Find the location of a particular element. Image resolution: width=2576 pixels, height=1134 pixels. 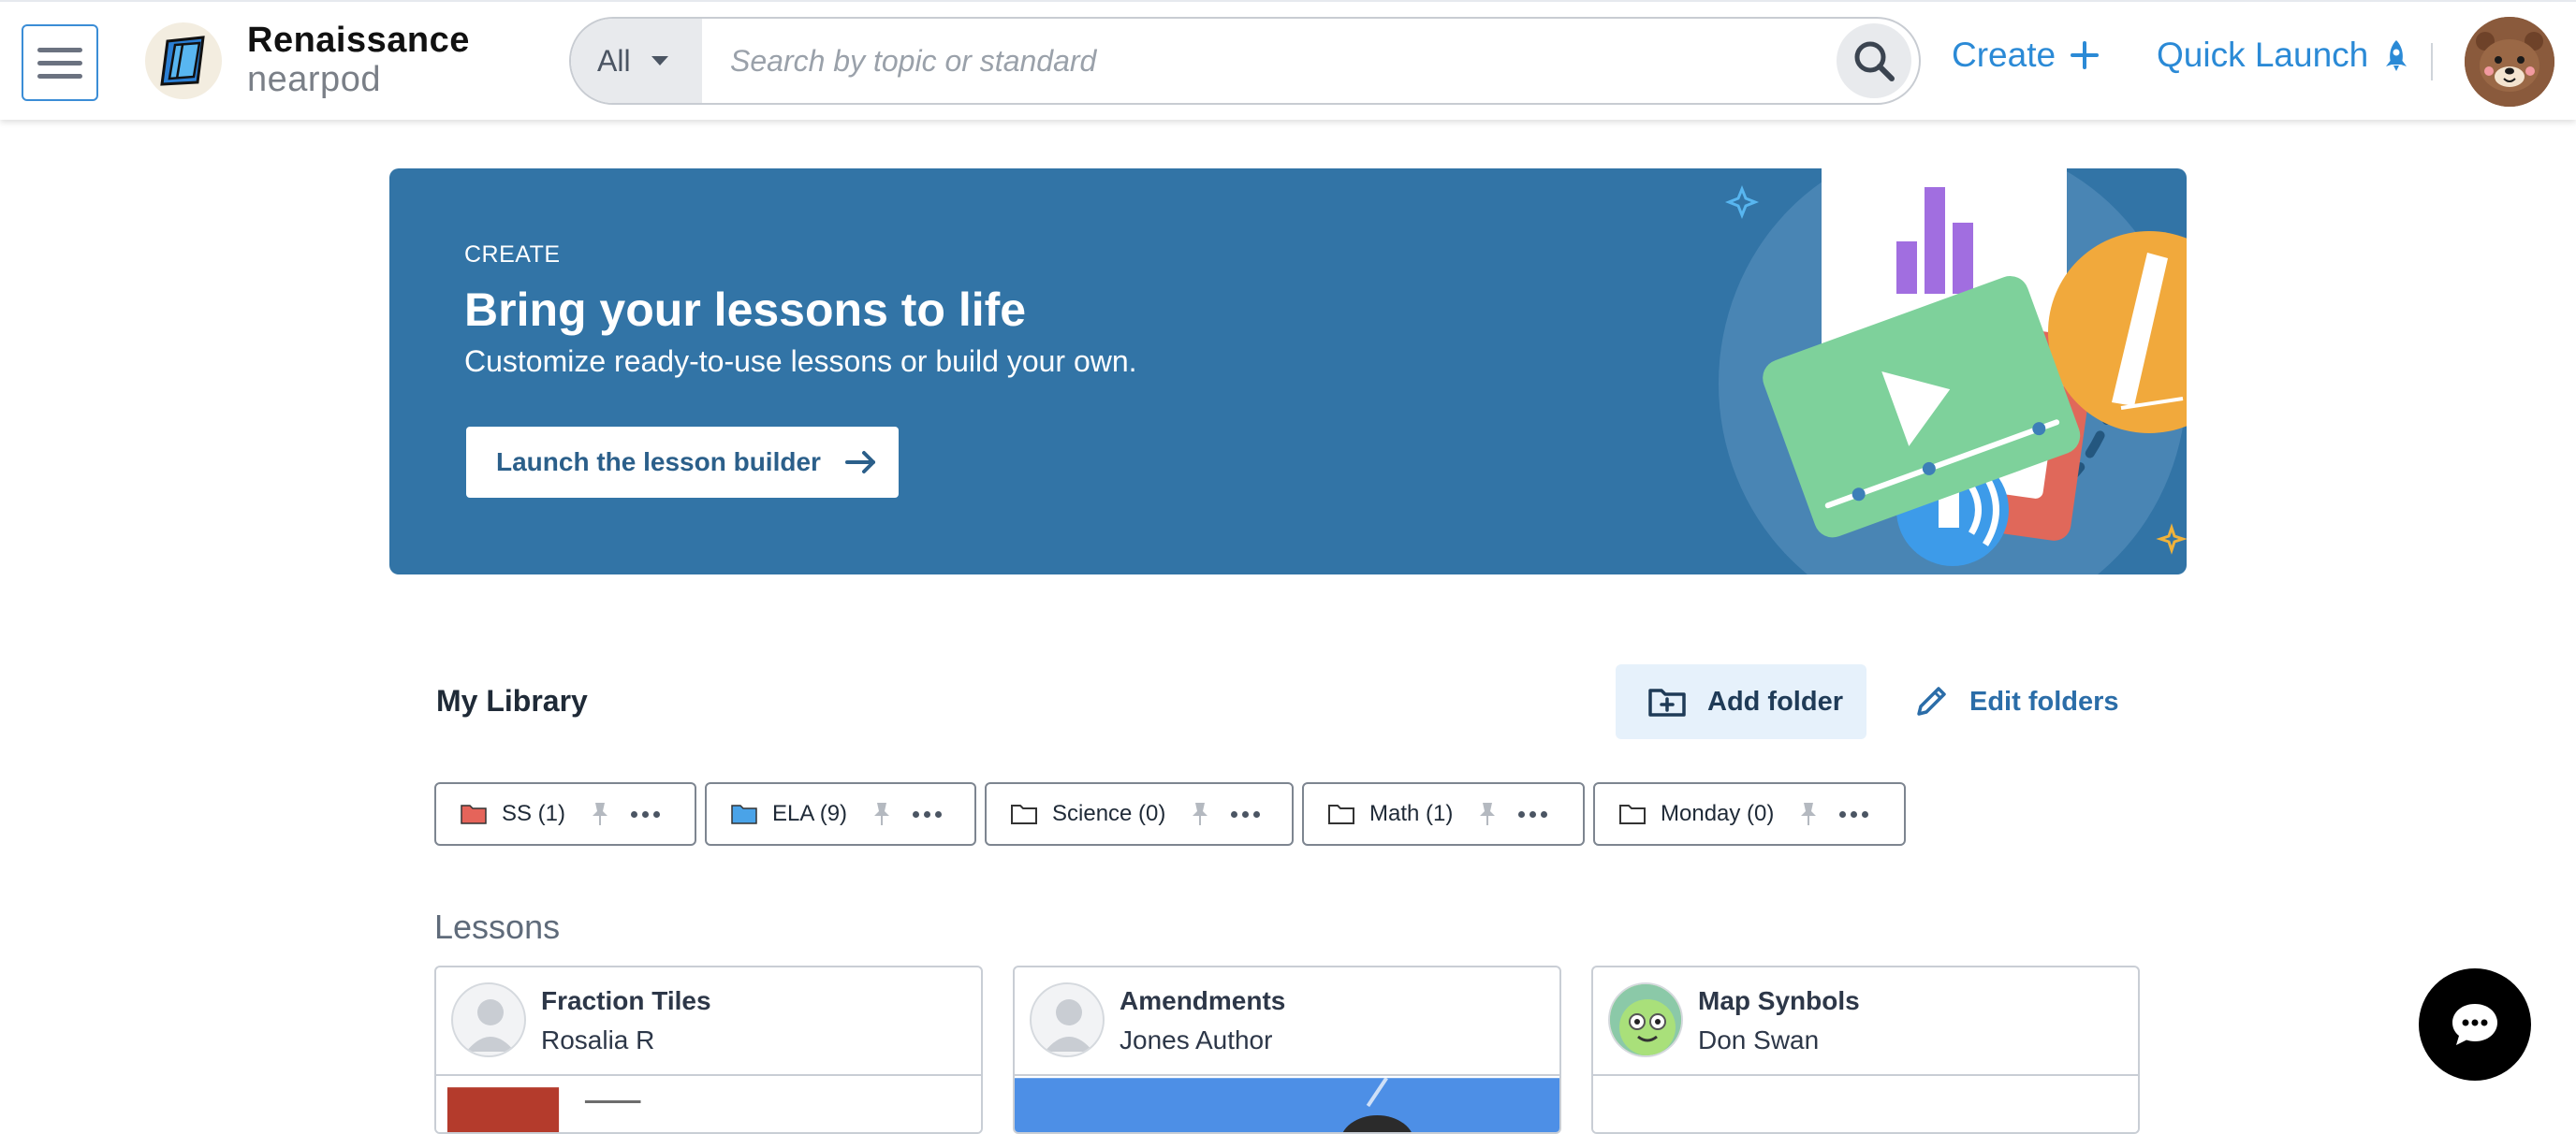

chat-support-button is located at coordinates (2475, 1024).